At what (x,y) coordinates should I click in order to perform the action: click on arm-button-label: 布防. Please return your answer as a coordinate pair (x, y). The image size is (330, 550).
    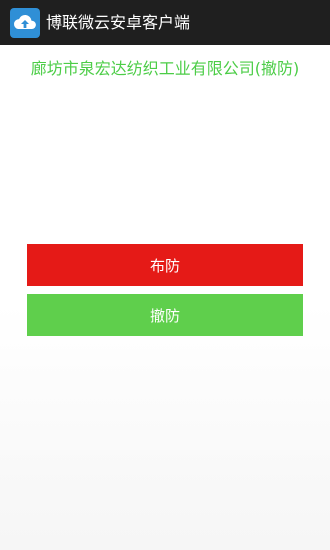
    Looking at the image, I should click on (164, 265).